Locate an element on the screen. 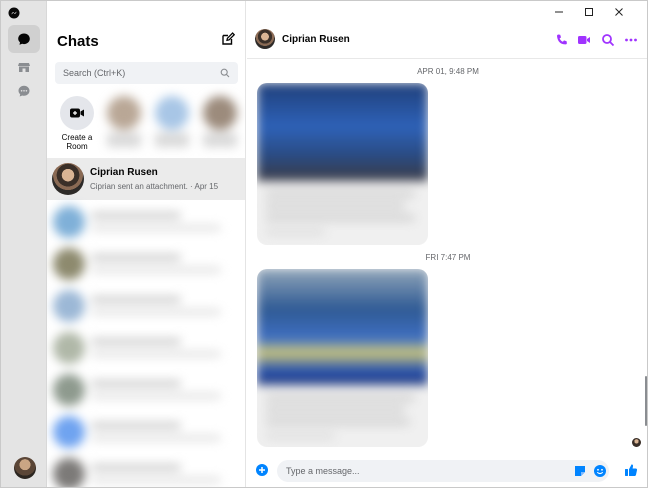 Image resolution: width=648 pixels, height=488 pixels. search-box is located at coordinates (146, 73).